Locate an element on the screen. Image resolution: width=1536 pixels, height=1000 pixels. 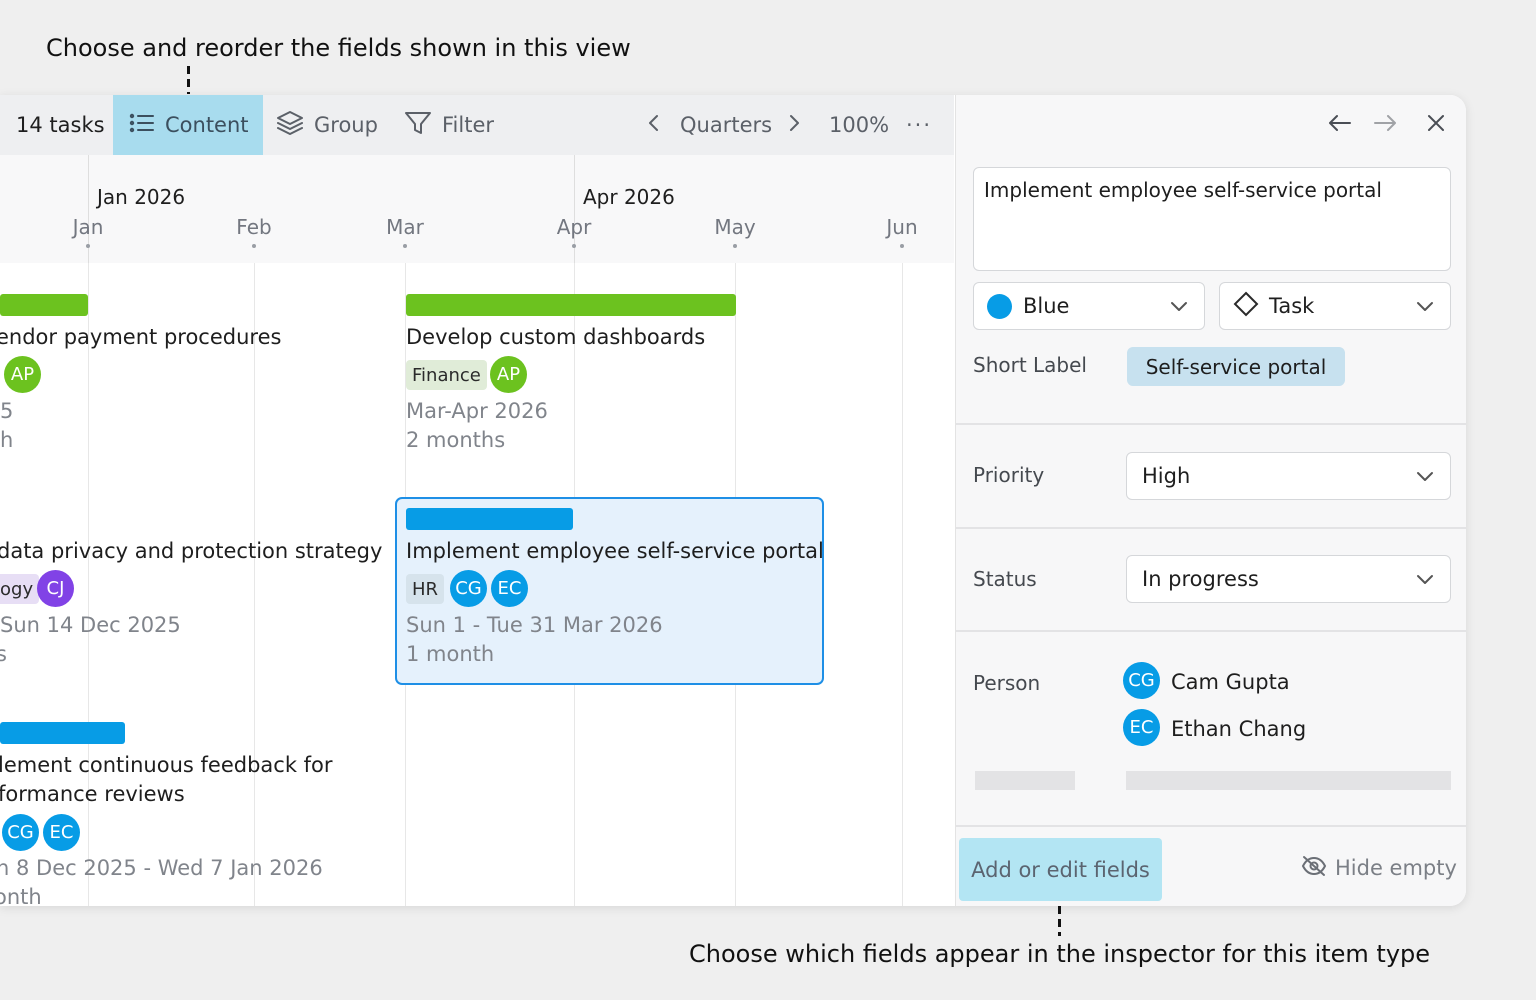
callout-bottom-connector is located at coordinates (1059, 921).